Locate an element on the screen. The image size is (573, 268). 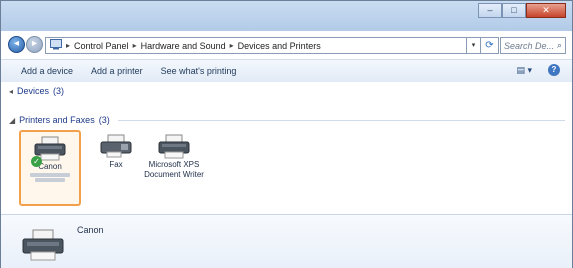
printer-tile-microsoft-xps: Microsoft XPS Document Writer is located at coordinates (174, 170).